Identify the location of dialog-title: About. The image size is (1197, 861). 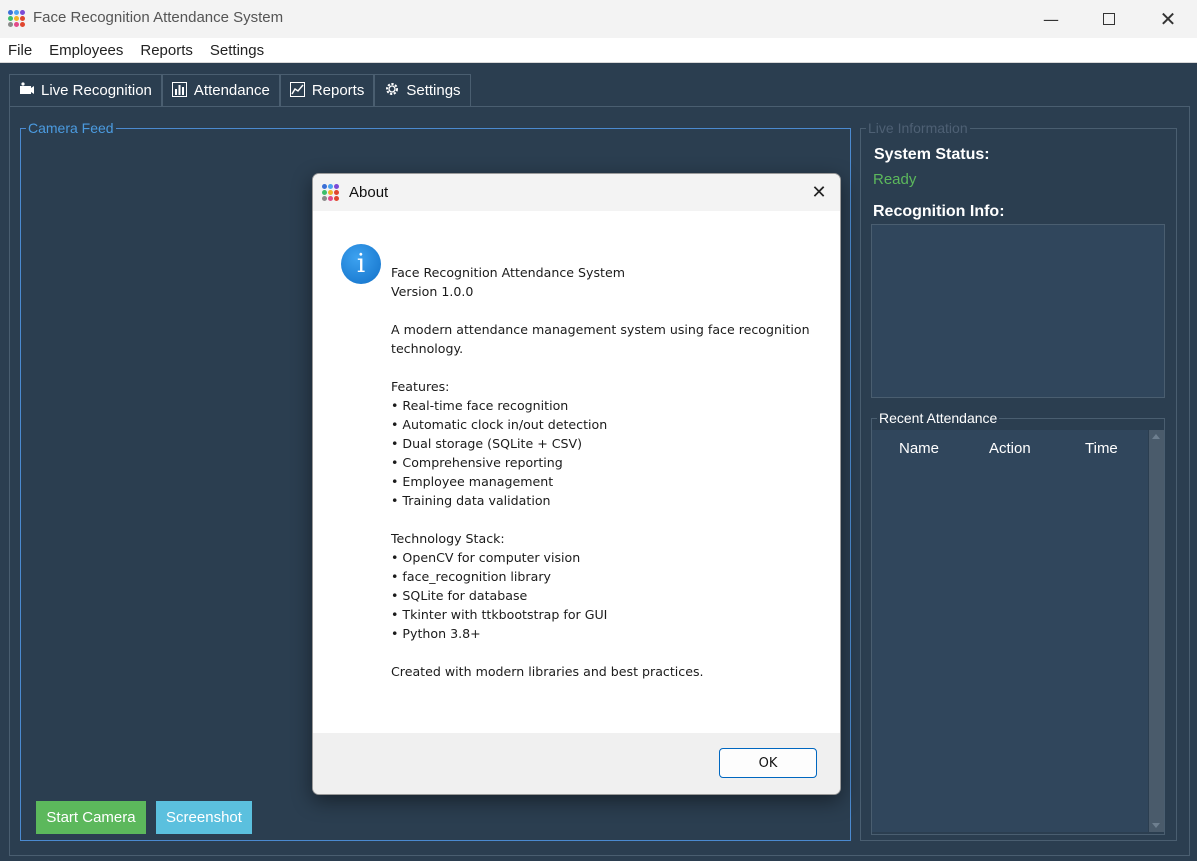
(369, 192).